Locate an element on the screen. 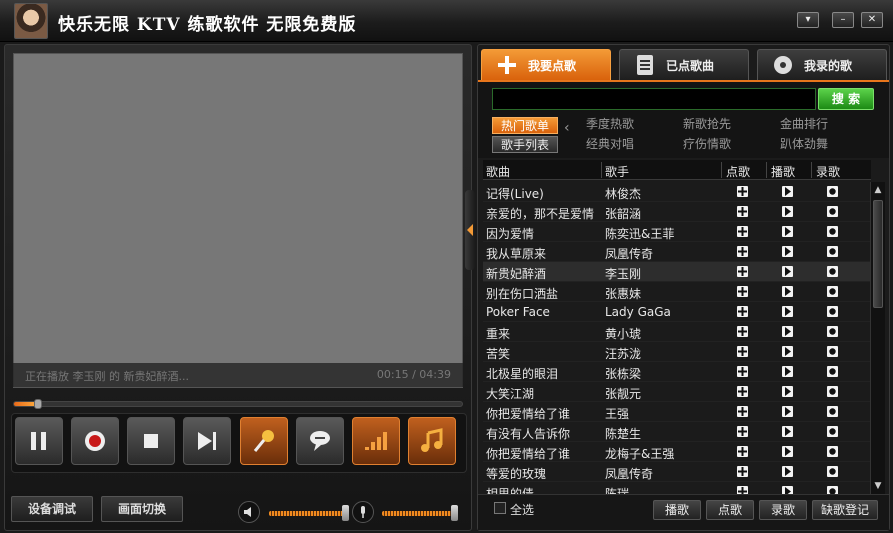 The width and height of the screenshot is (893, 533). music-volume-slider is located at coordinates (309, 513).